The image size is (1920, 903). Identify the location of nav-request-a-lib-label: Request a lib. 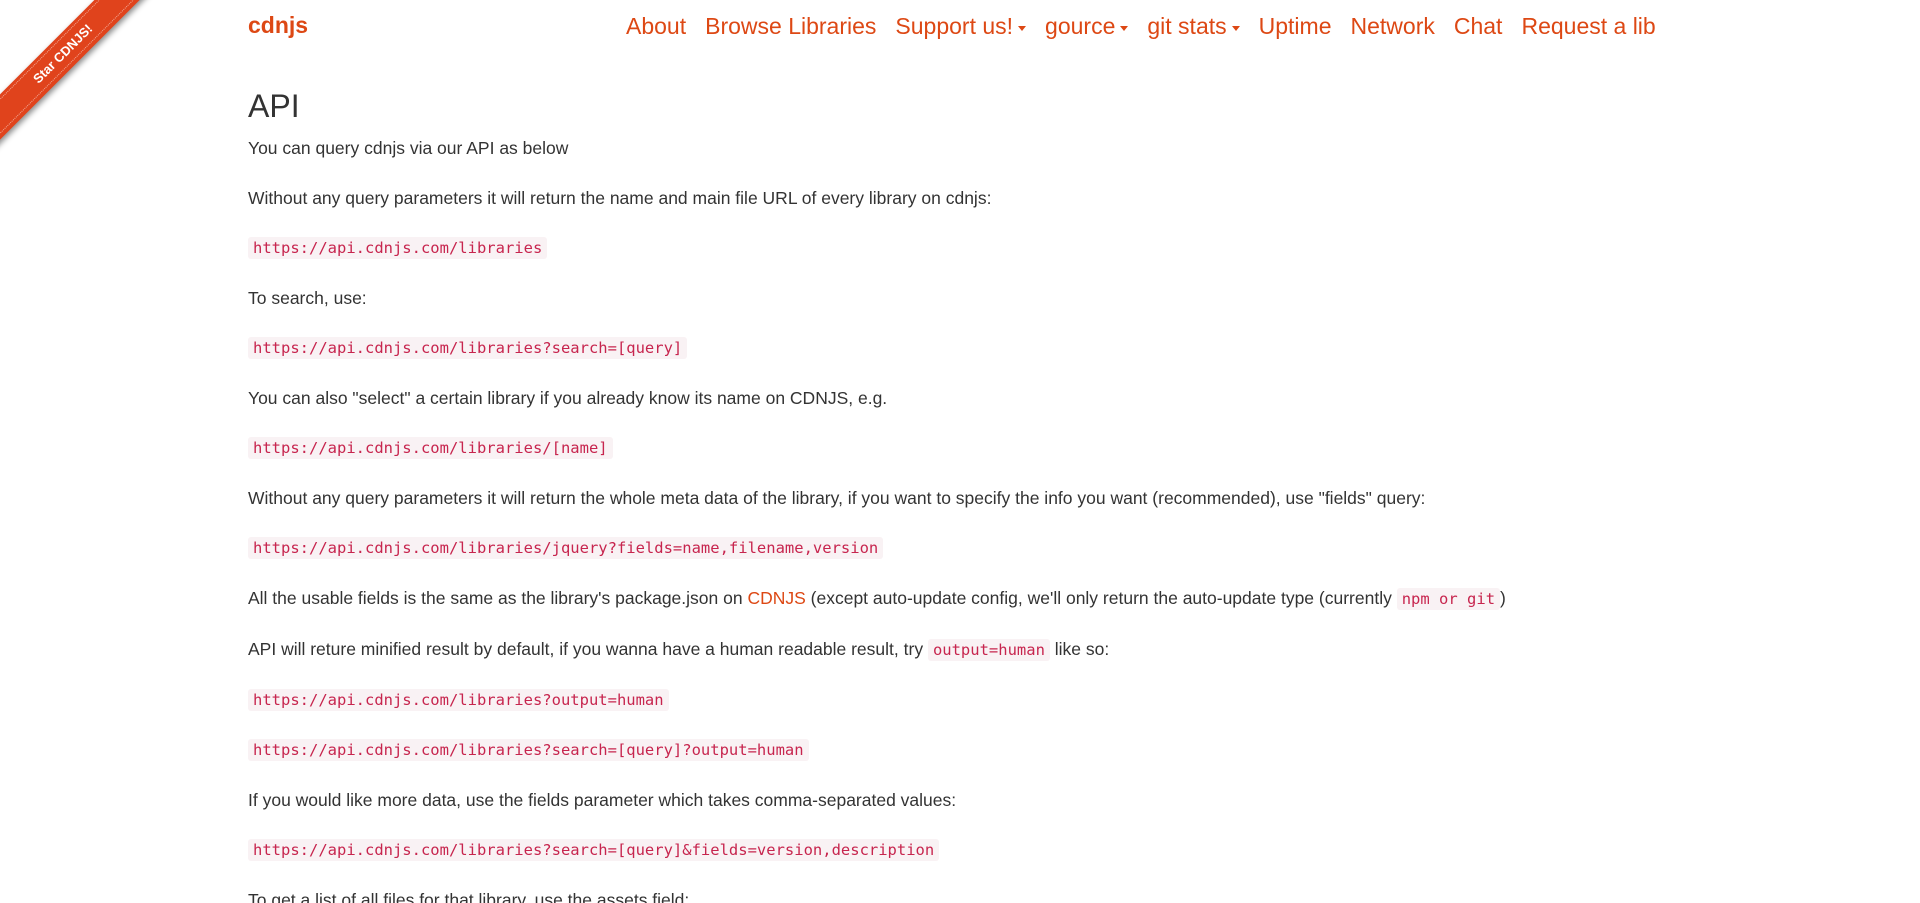
(1588, 26).